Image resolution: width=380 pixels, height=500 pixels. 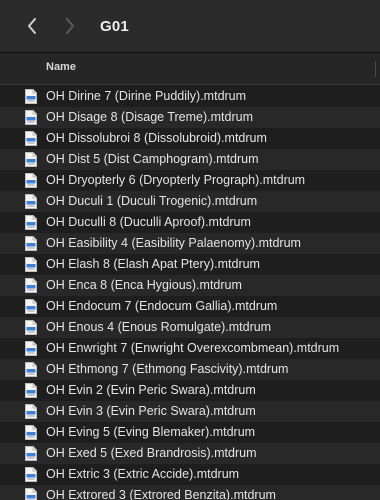 What do you see at coordinates (152, 201) in the screenshot?
I see `file-name: OH Duculi 1 (Duculi Trogenic).mtdrum` at bounding box center [152, 201].